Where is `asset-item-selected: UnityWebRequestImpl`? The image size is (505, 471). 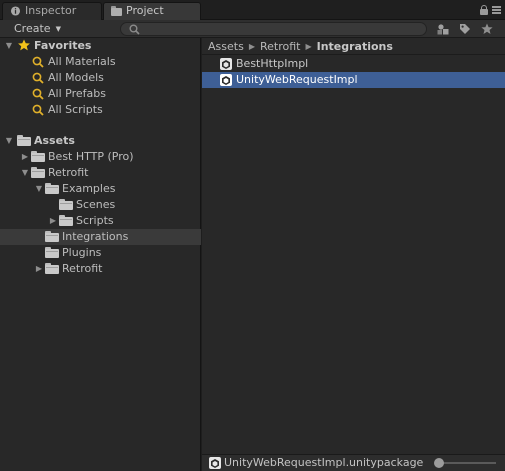 asset-item-selected: UnityWebRequestImpl is located at coordinates (353, 80).